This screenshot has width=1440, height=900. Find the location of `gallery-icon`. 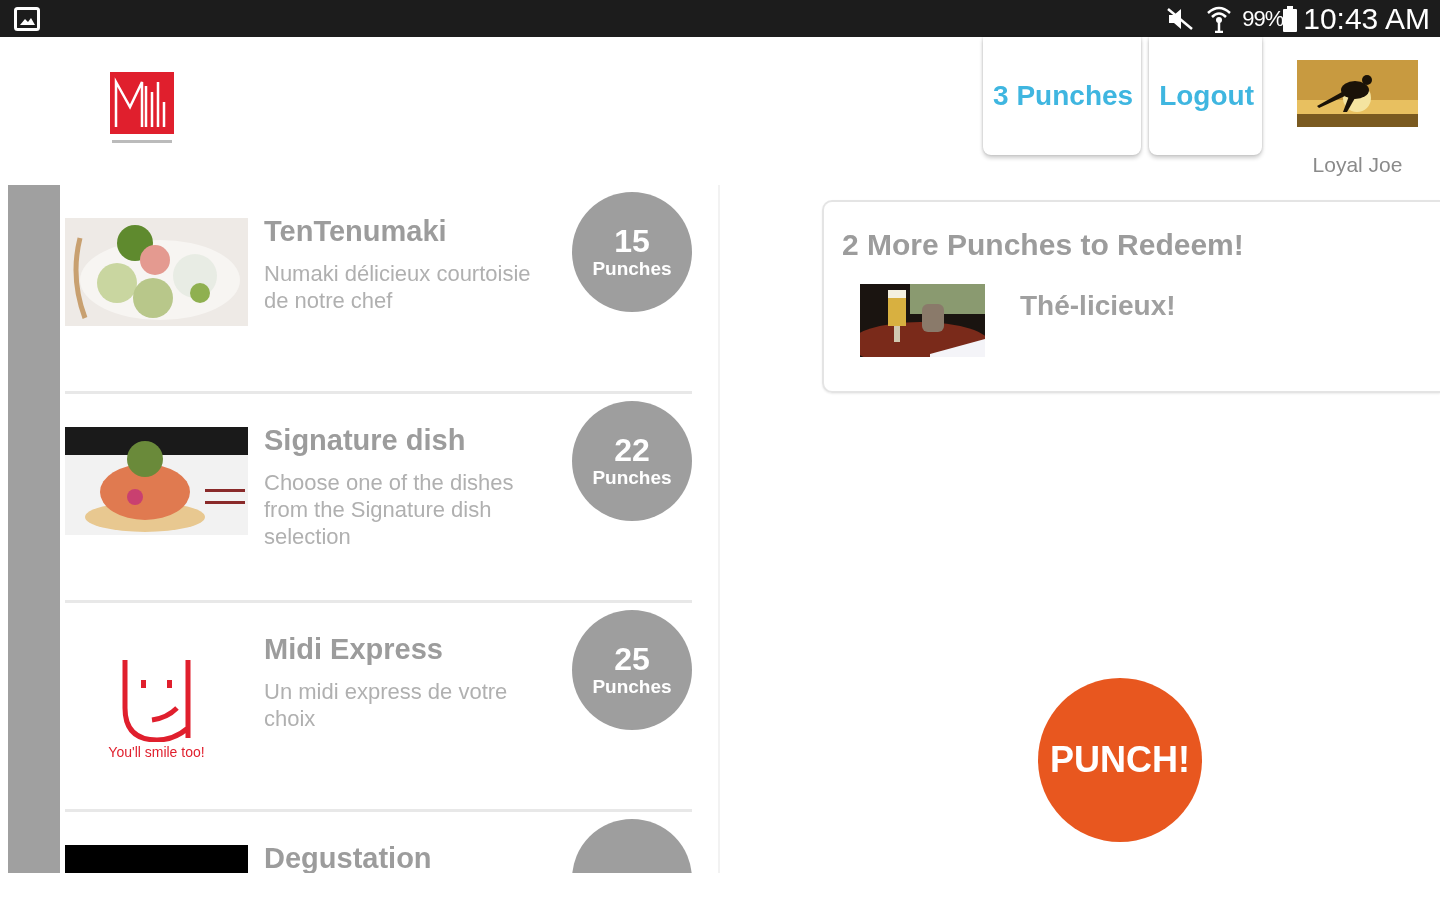

gallery-icon is located at coordinates (27, 18).